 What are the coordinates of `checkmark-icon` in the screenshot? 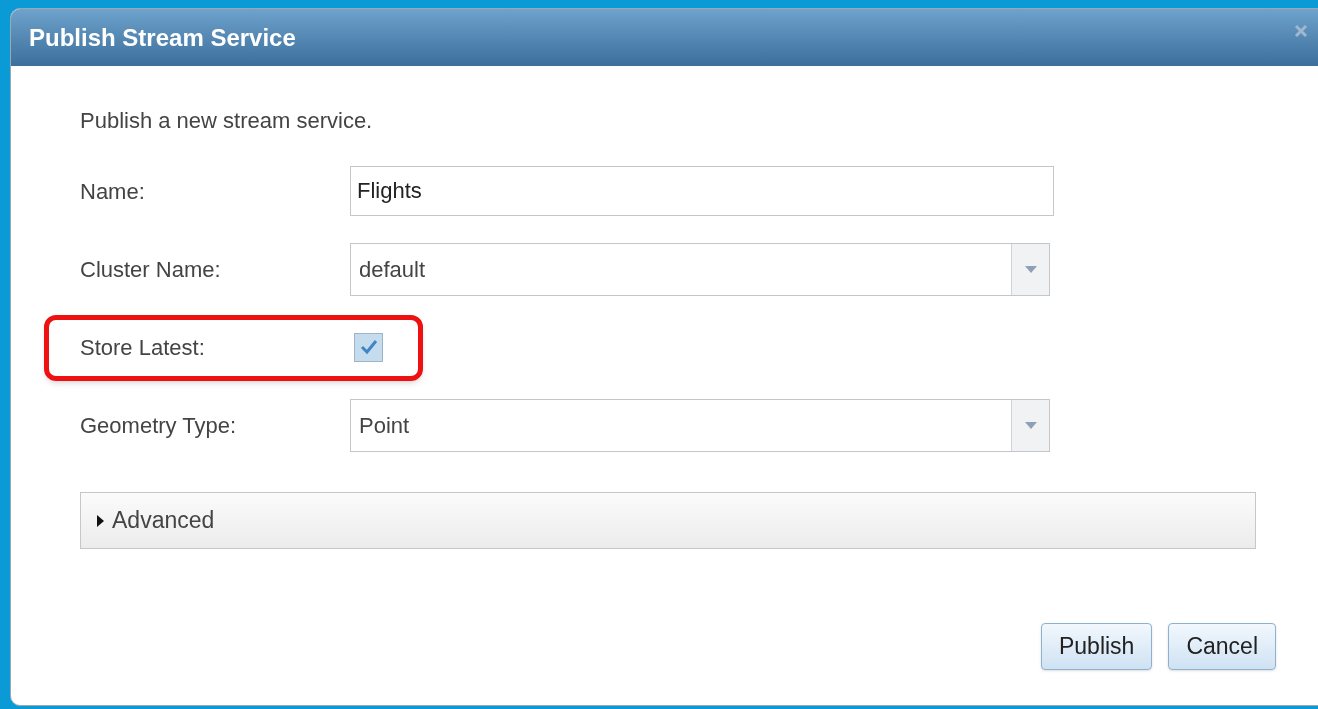 It's located at (368, 347).